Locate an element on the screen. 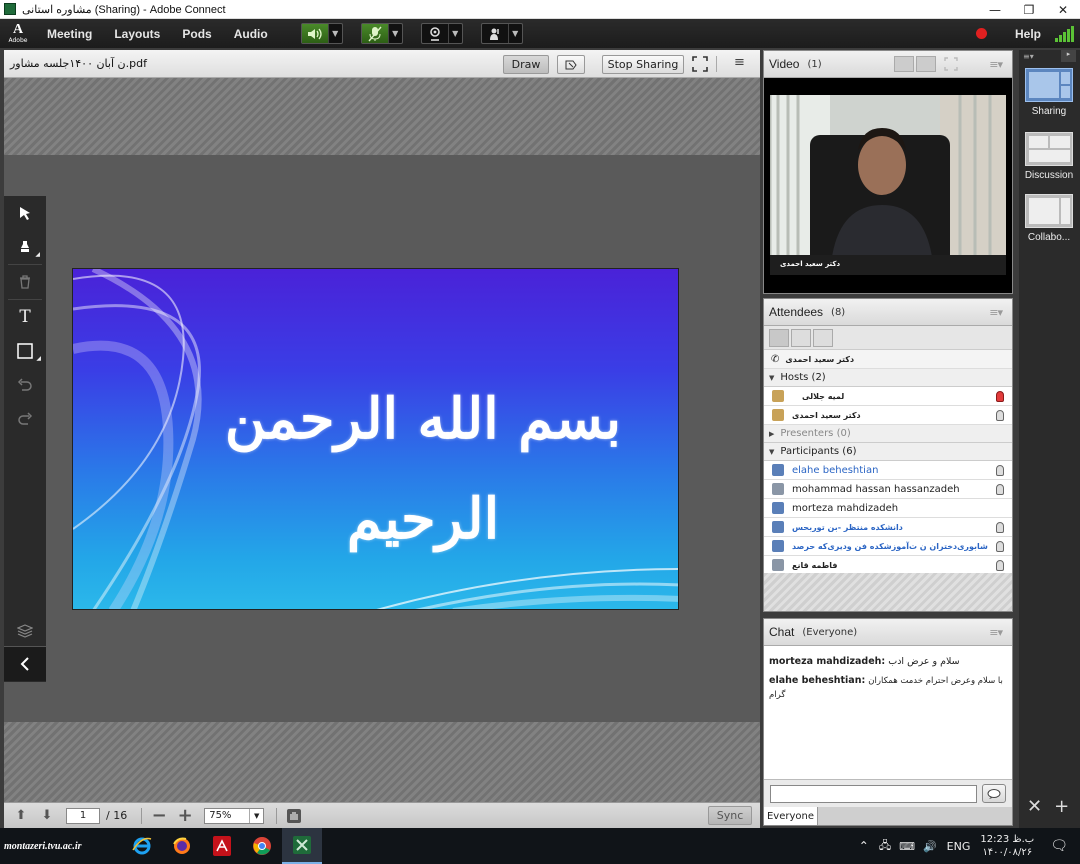  menu-pods: Pods is located at coordinates (196, 34).